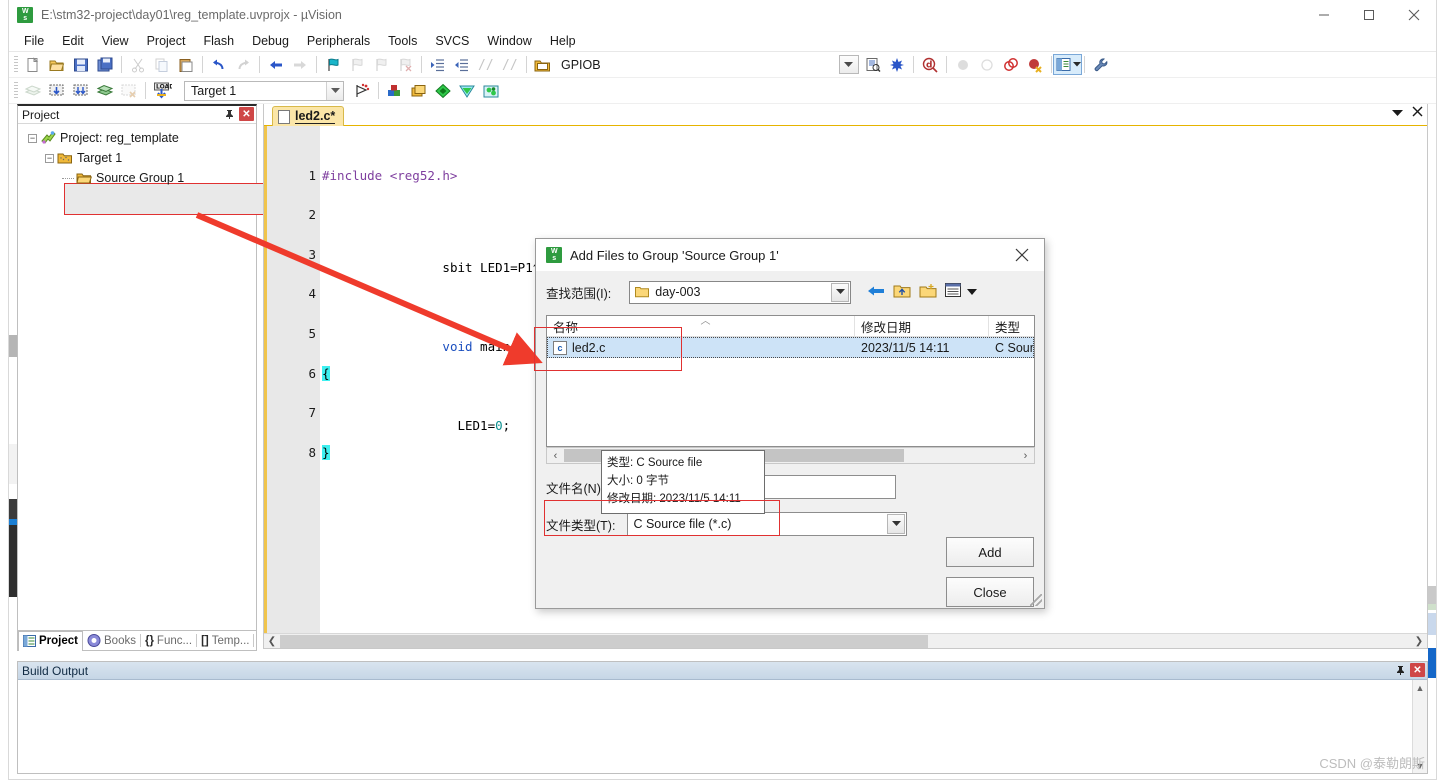 The image size is (1445, 780). What do you see at coordinates (443, 91) in the screenshot?
I see `multi-project-icon` at bounding box center [443, 91].